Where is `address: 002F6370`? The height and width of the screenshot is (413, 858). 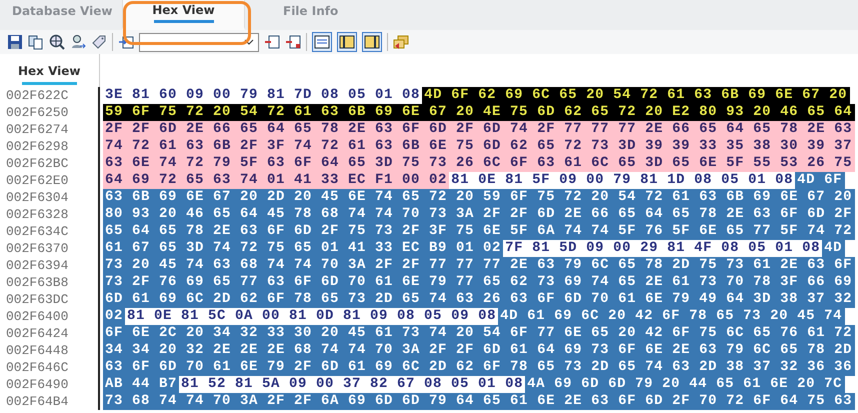
address: 002F6370 is located at coordinates (50, 248).